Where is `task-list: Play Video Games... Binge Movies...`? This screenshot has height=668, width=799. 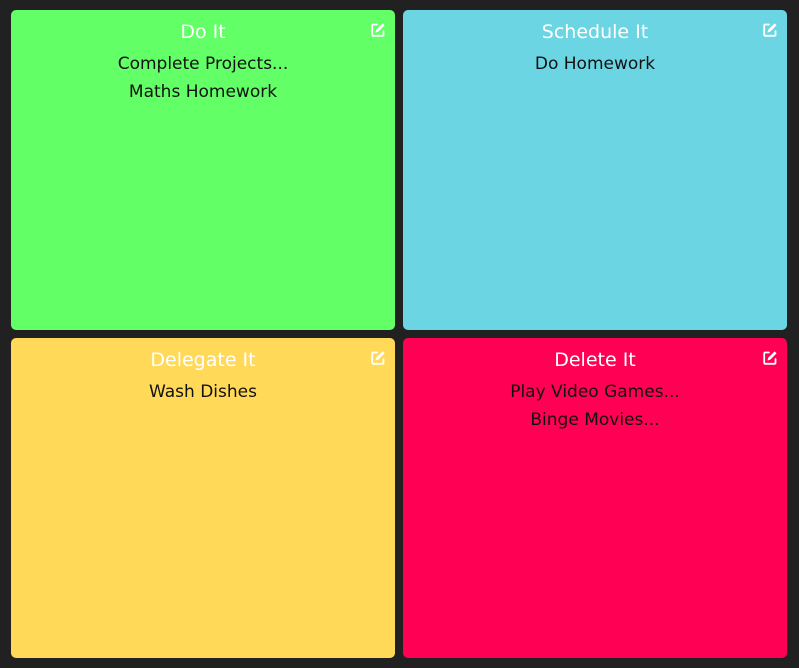
task-list: Play Video Games... Binge Movies... is located at coordinates (595, 406).